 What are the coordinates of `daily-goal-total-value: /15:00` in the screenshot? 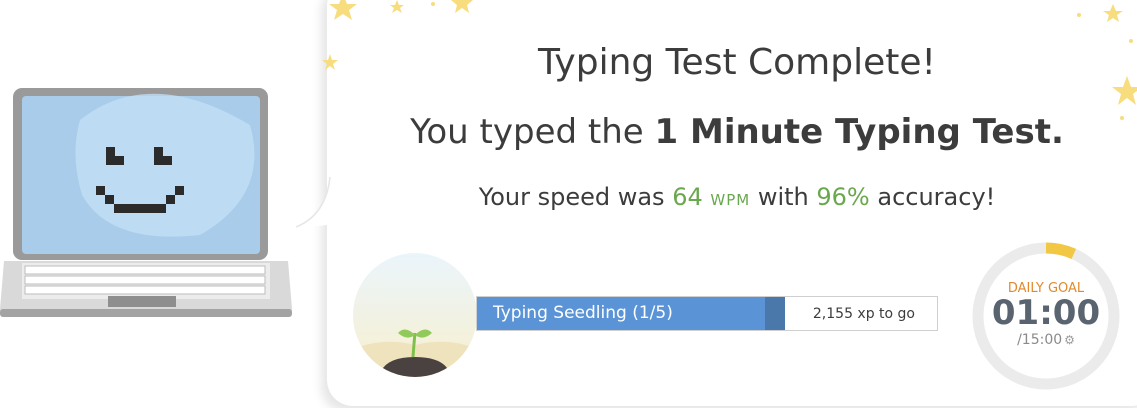 It's located at (1040, 340).